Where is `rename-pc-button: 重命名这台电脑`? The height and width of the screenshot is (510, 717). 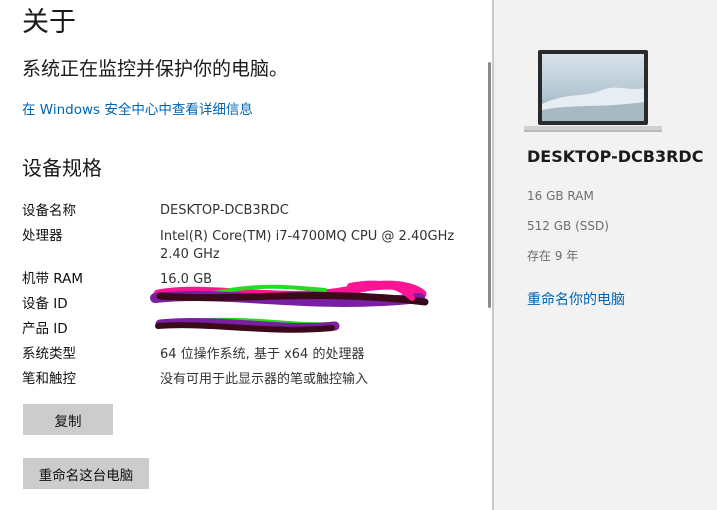 rename-pc-button: 重命名这台电脑 is located at coordinates (86, 473).